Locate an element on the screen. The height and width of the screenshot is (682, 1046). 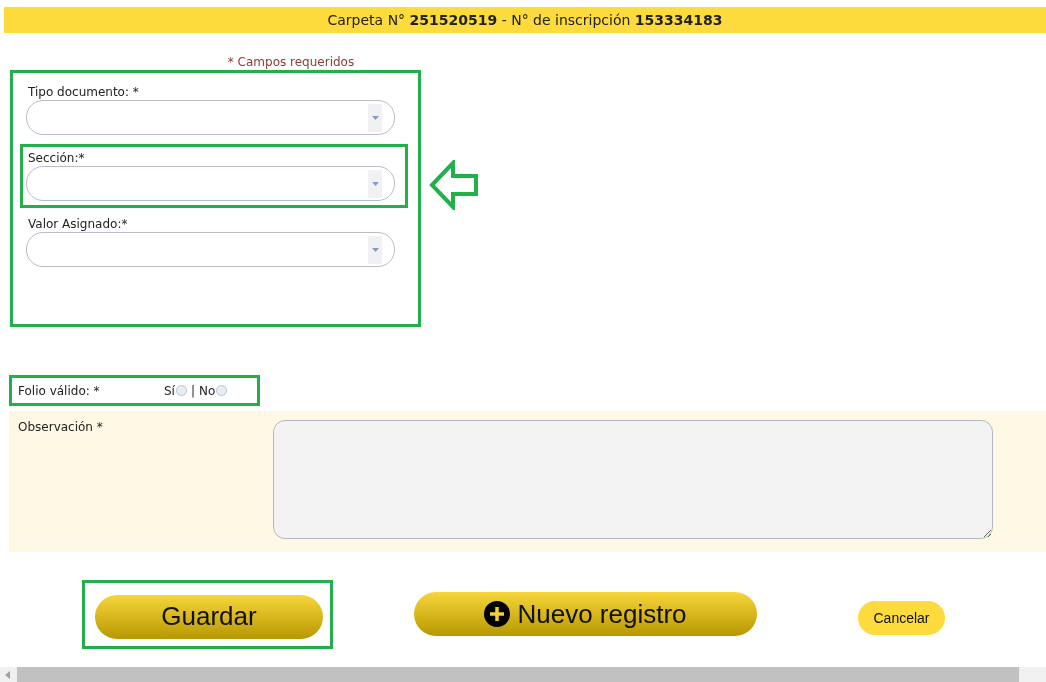
plus-icon is located at coordinates (497, 614).